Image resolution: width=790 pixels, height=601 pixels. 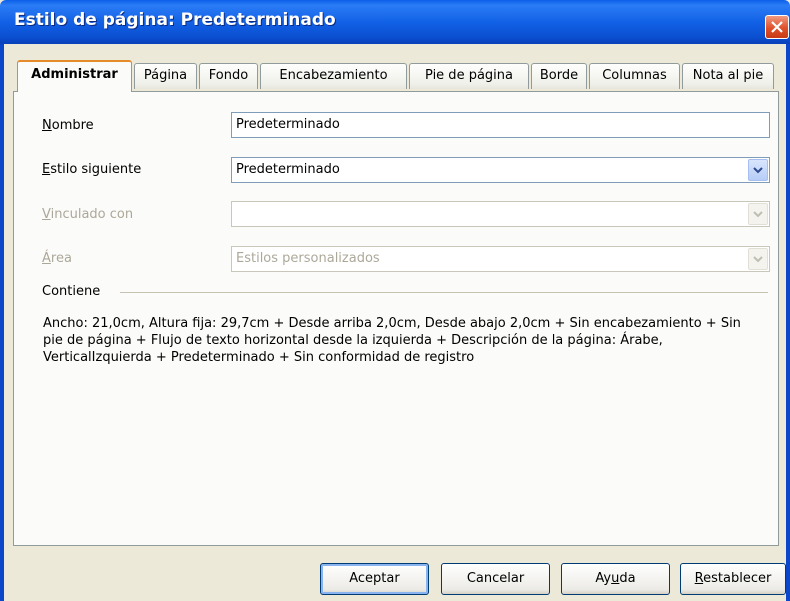 I want to click on cancel-button: Cancelar, so click(x=495, y=579).